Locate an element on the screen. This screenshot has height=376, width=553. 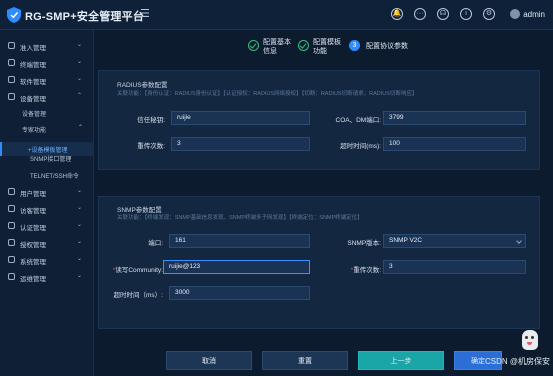
snmp-port-input: 161 is located at coordinates (239, 241).